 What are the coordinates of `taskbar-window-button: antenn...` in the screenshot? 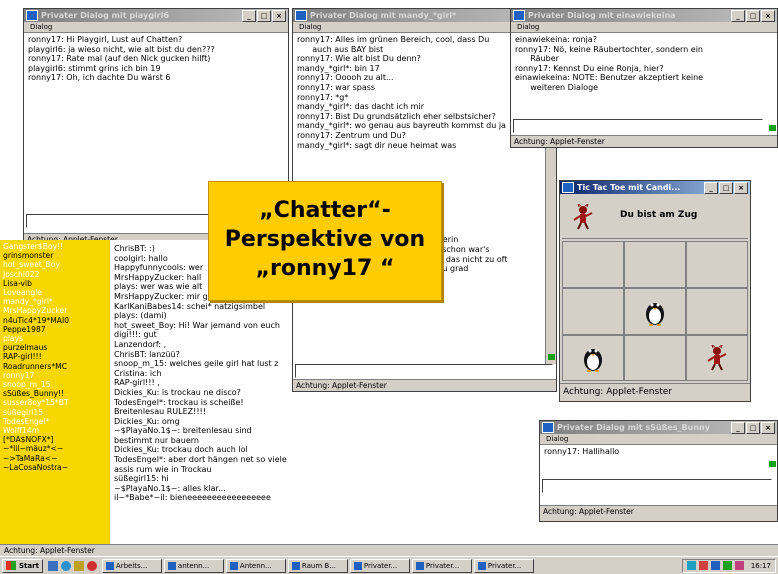 It's located at (193, 565).